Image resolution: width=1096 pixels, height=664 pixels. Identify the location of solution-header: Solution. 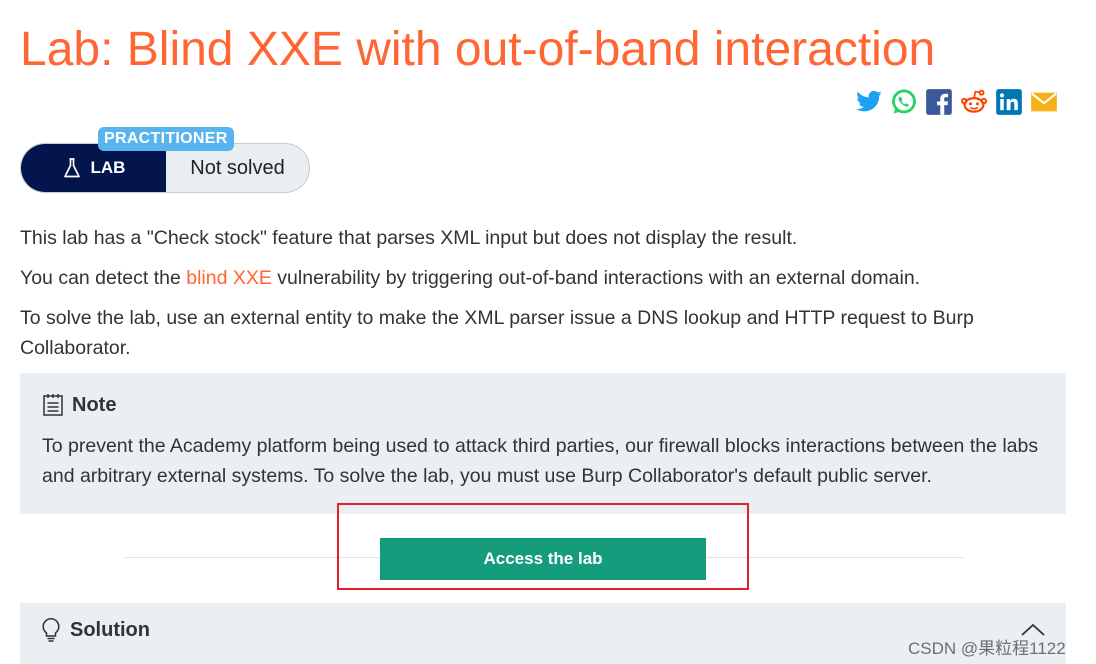
(95, 630).